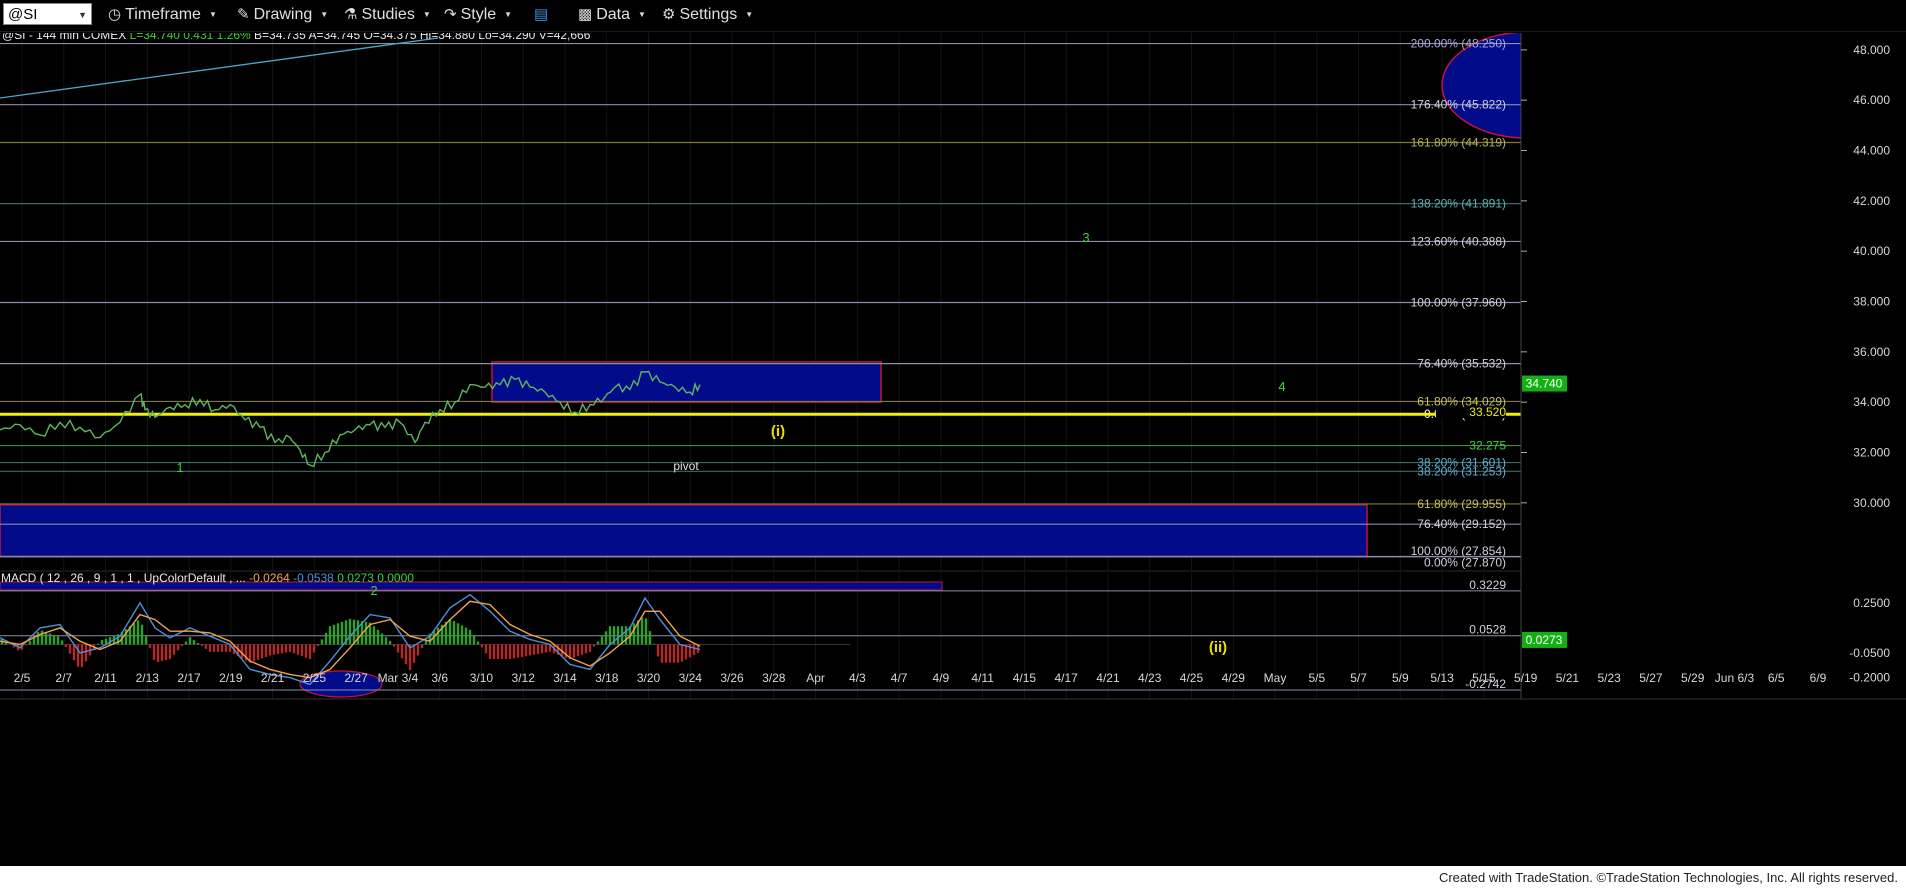  What do you see at coordinates (355, 578) in the screenshot?
I see `macd-value-3: 0.0273` at bounding box center [355, 578].